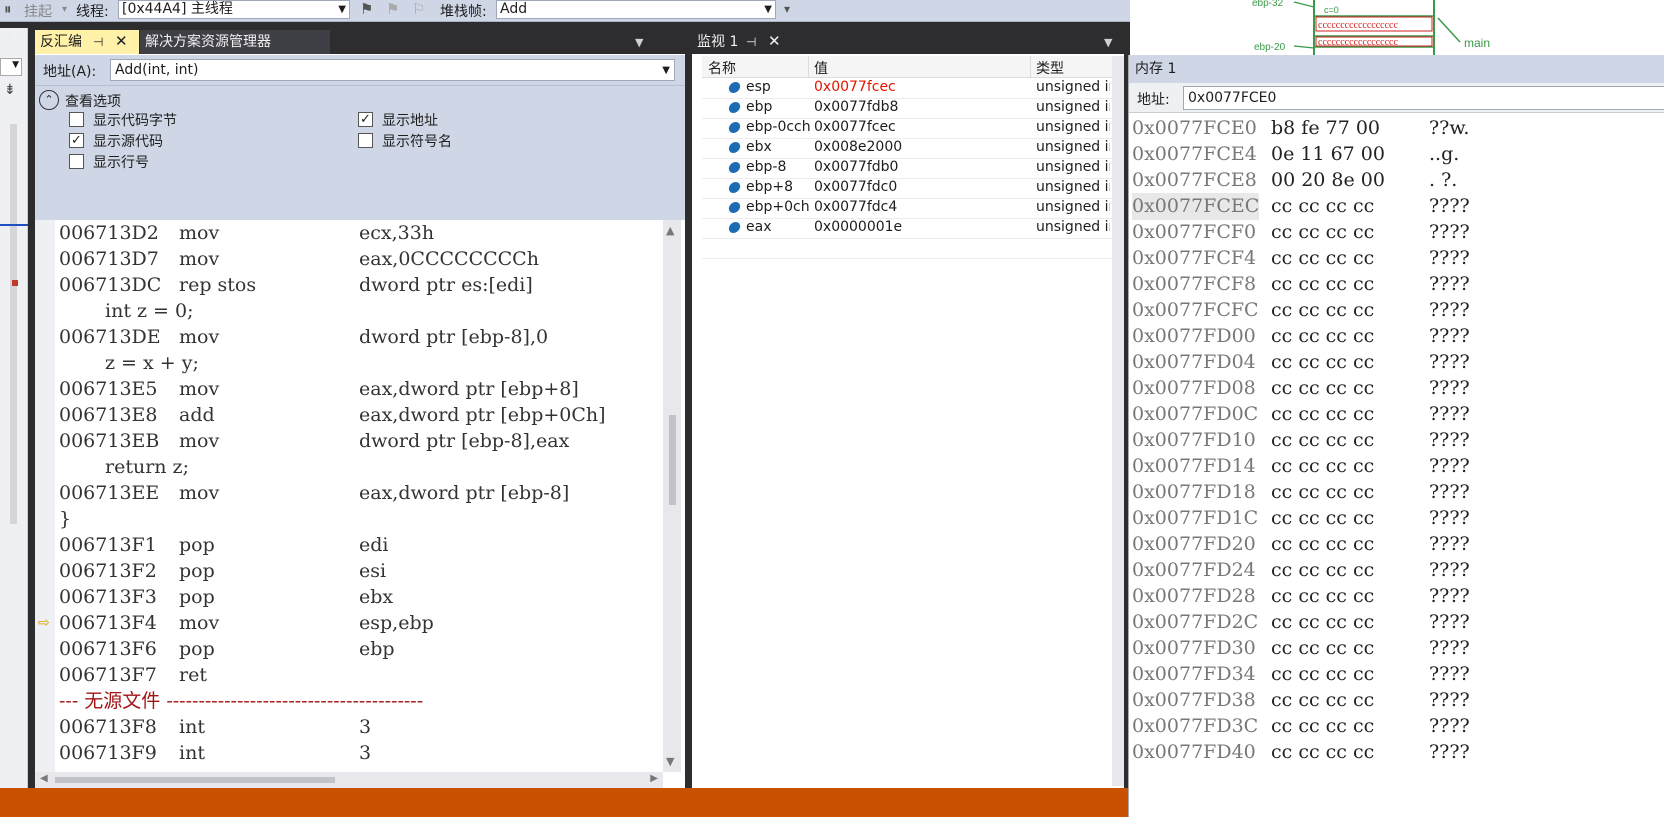  Describe the element at coordinates (392, 70) in the screenshot. I see `address-input: Add(int, int) ▼` at that location.